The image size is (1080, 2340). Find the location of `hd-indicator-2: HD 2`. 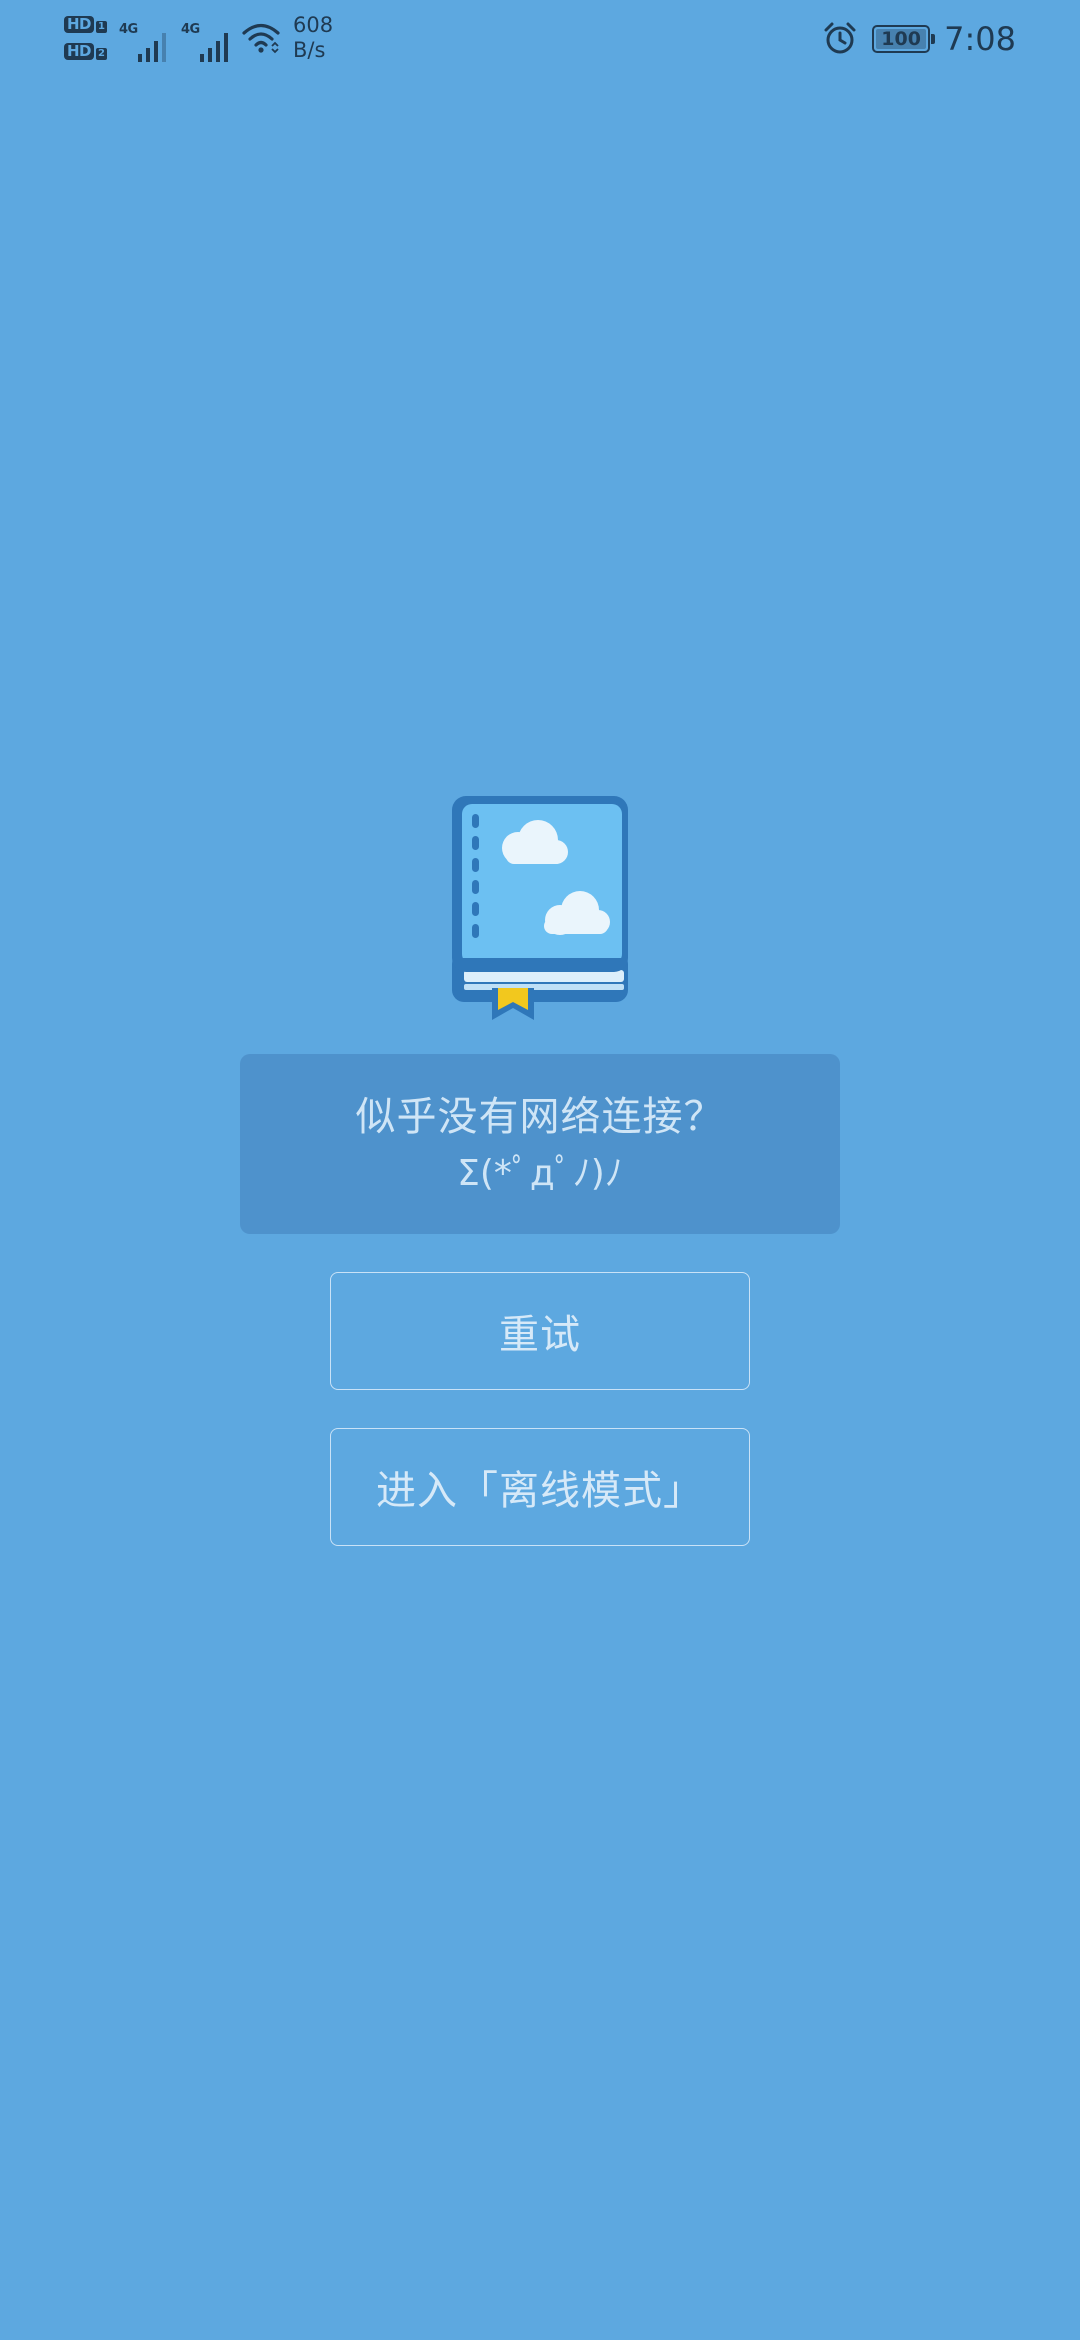

hd-indicator-2: HD 2 is located at coordinates (85, 51).